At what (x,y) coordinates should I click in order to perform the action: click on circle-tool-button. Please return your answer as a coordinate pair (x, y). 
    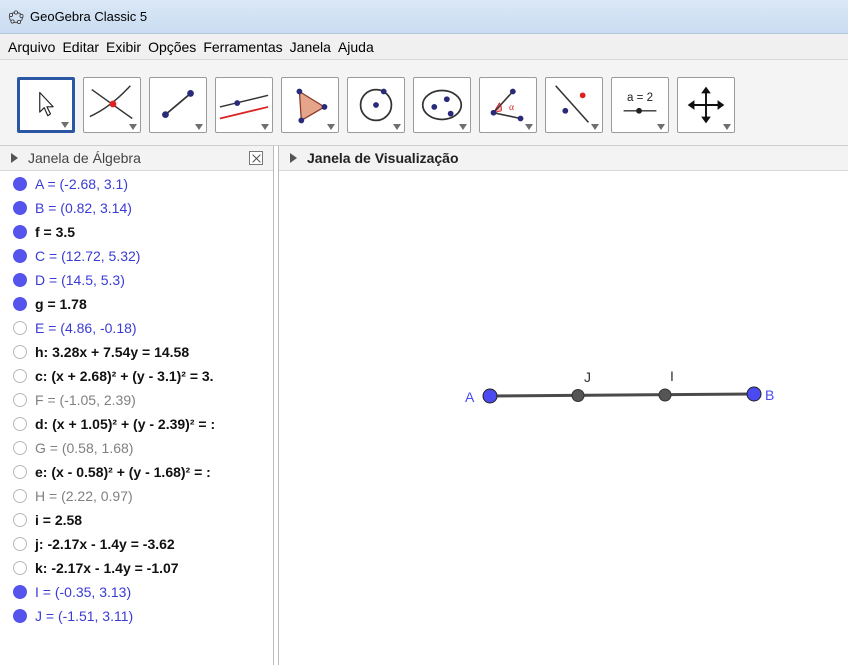
    Looking at the image, I should click on (376, 105).